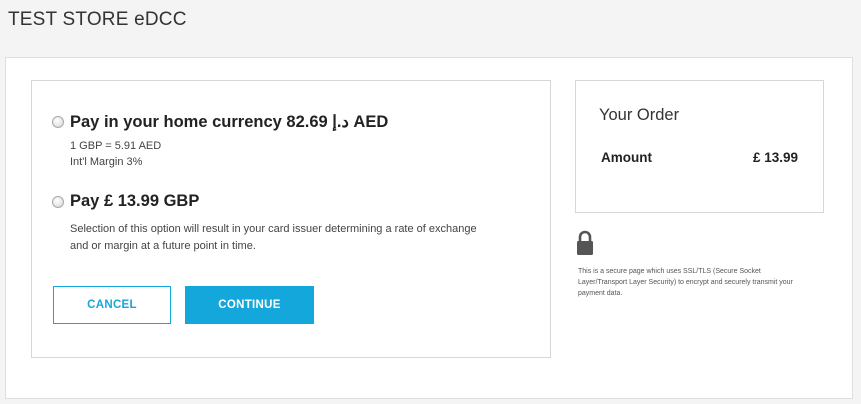 The image size is (861, 404). Describe the element at coordinates (106, 162) in the screenshot. I see `margin-text: Int'l Margin 3%` at that location.